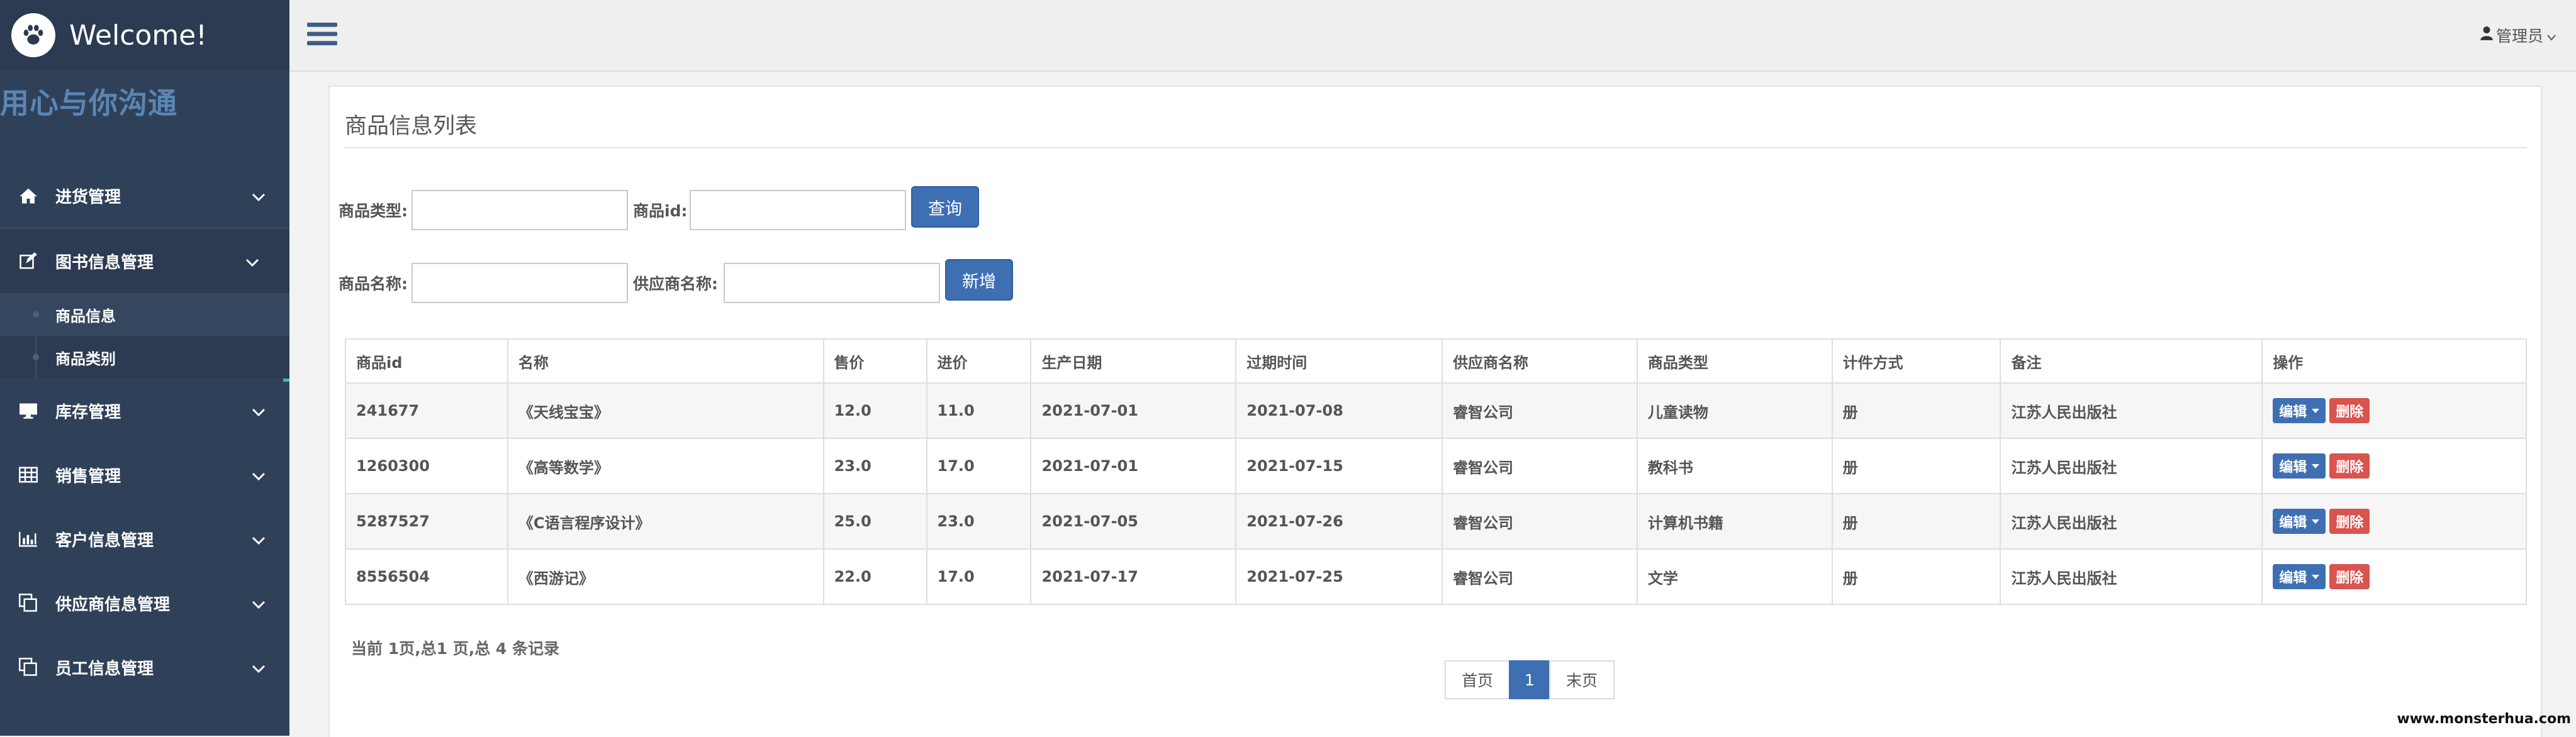  Describe the element at coordinates (144, 667) in the screenshot. I see `sidebar-item-employee: 员工信息管理` at that location.